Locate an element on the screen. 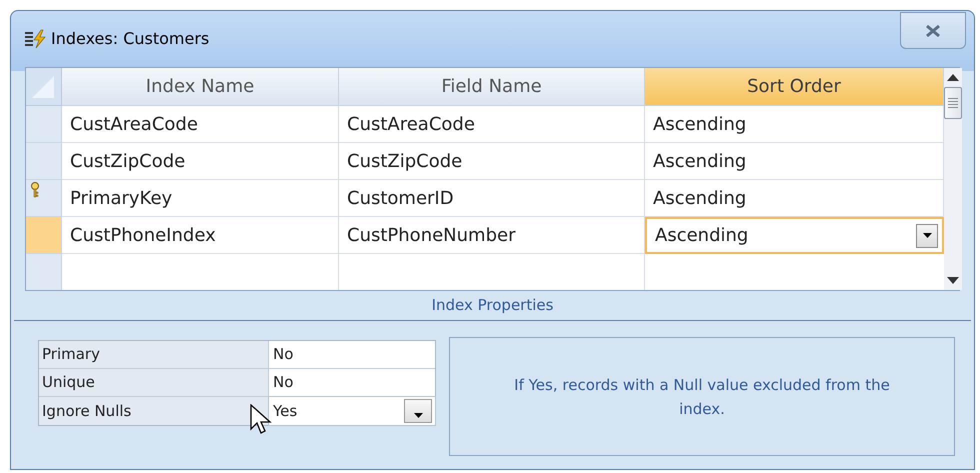 The width and height of the screenshot is (980, 473). section-title: Index Properties is located at coordinates (493, 305).